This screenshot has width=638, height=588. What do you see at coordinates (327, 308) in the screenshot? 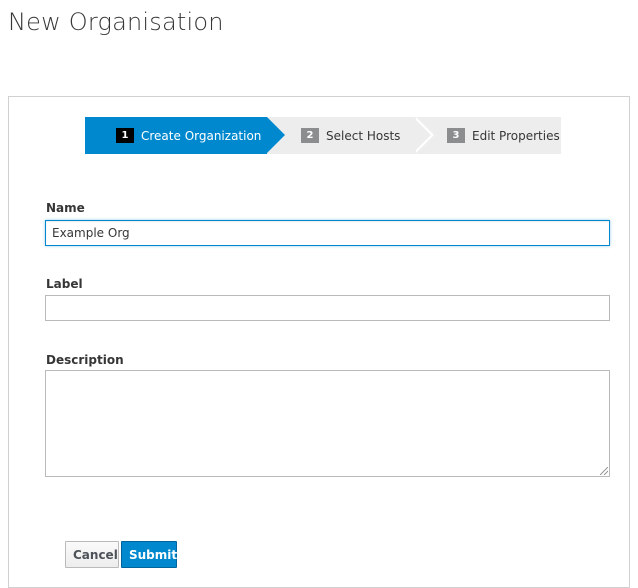
I see `label-input` at bounding box center [327, 308].